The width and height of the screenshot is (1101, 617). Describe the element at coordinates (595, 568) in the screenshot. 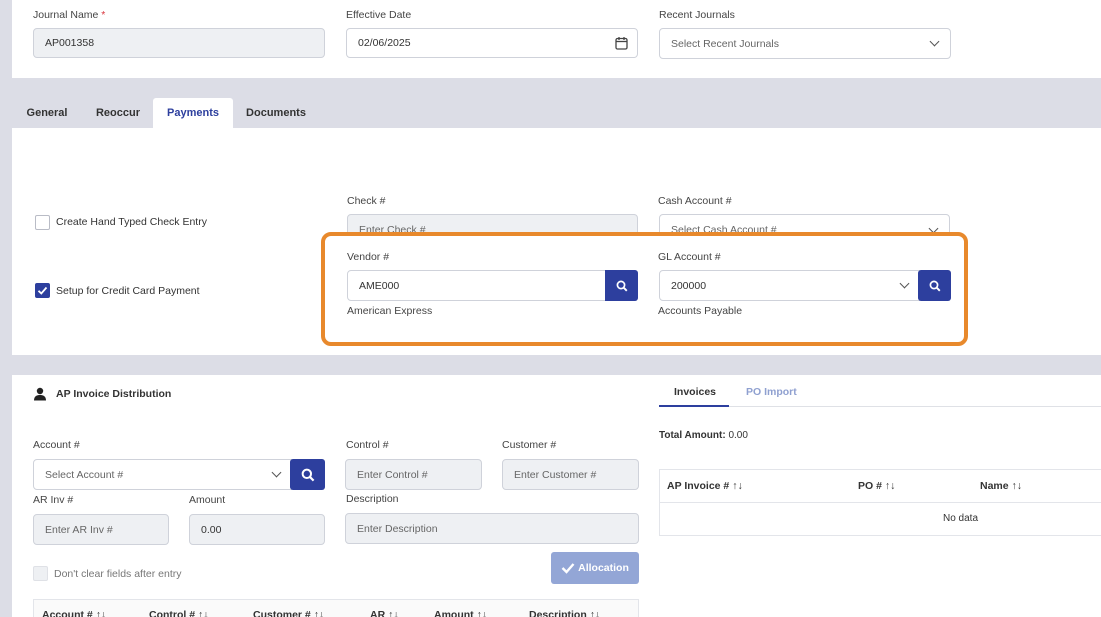

I see `allocation-button: Allocation` at that location.